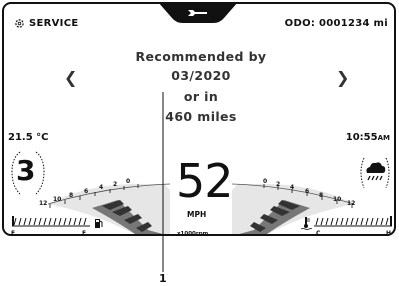 Image resolution: width=399 pixels, height=286 pixels. I want to click on fuel-full-label: F, so click(13, 233).